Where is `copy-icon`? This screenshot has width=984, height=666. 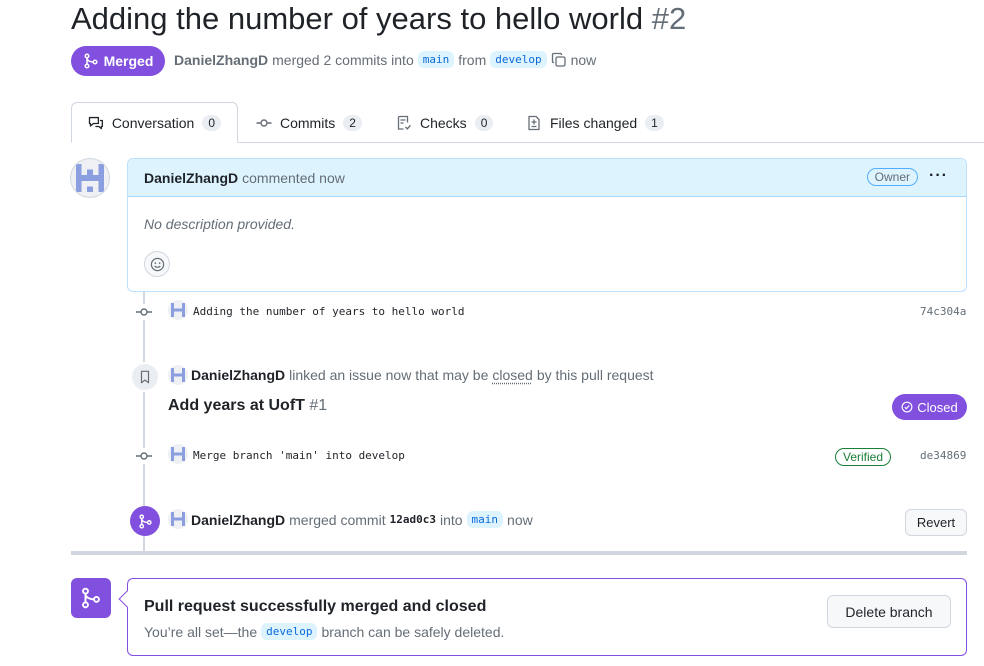
copy-icon is located at coordinates (559, 60).